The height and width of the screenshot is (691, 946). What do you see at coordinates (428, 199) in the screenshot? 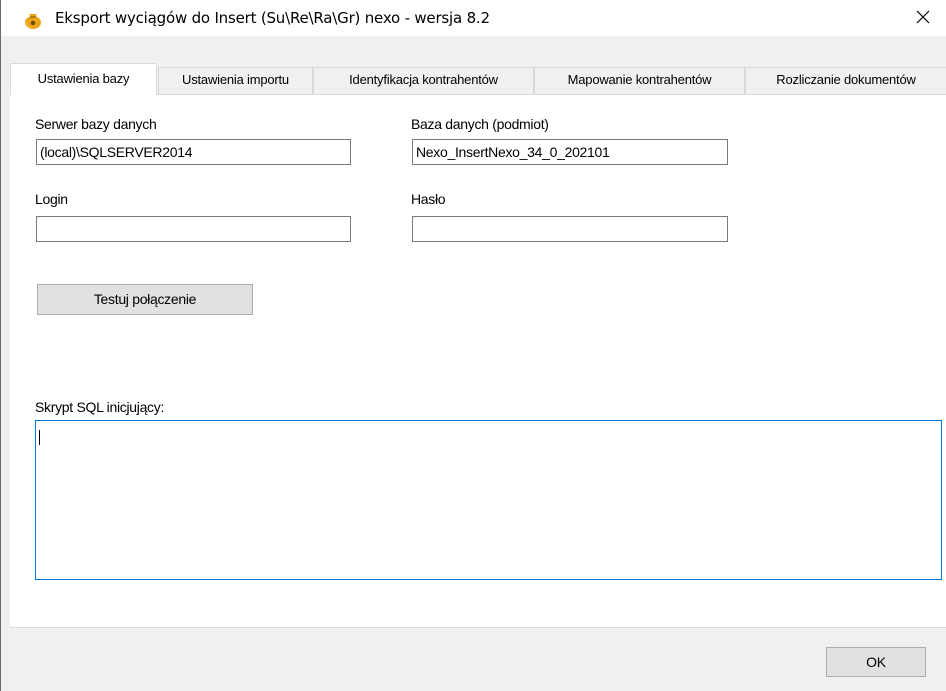
I see `password-label: Hasło` at bounding box center [428, 199].